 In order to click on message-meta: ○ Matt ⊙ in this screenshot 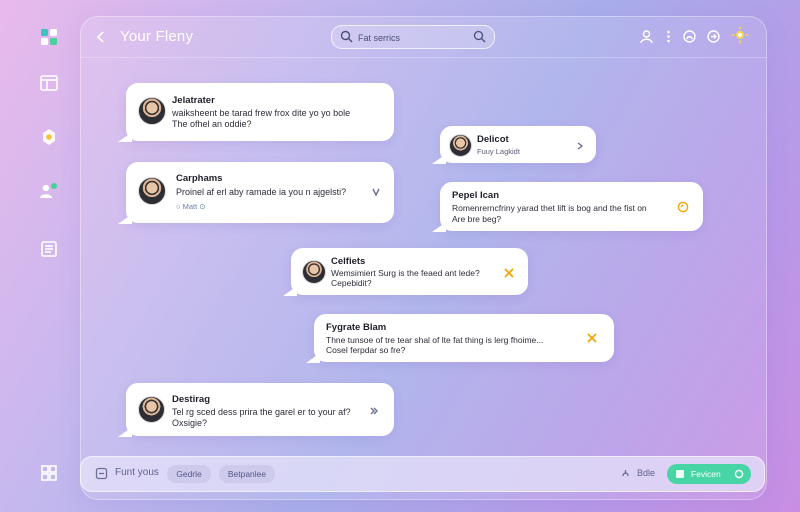, I will do `click(191, 206)`.